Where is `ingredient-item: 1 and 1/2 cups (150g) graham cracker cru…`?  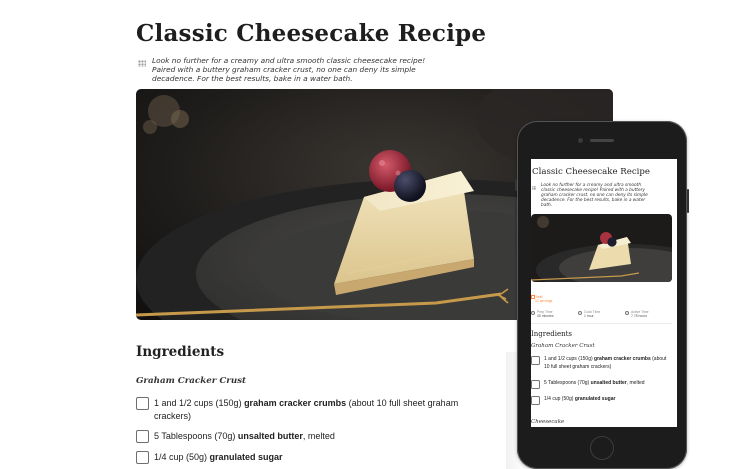 ingredient-item: 1 and 1/2 cups (150g) graham cracker cru… is located at coordinates (297, 409).